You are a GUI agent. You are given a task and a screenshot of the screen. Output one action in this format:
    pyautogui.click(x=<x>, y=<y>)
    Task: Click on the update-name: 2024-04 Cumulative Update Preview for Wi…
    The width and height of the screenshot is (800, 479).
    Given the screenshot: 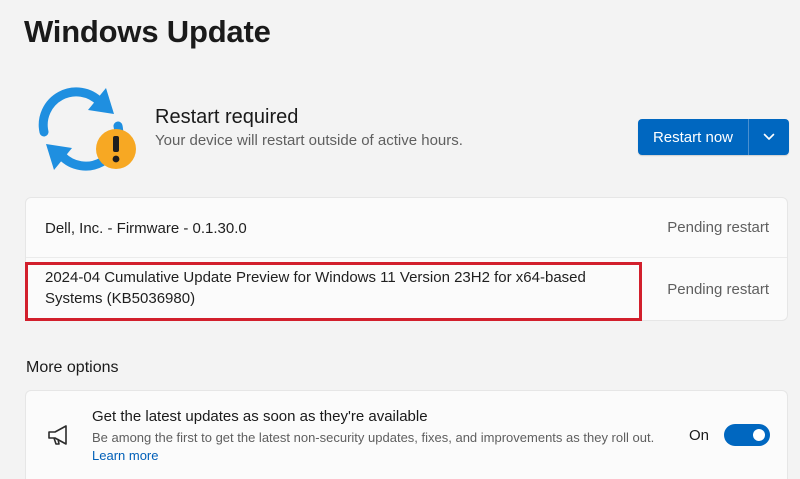 What is the action you would take?
    pyautogui.click(x=315, y=288)
    